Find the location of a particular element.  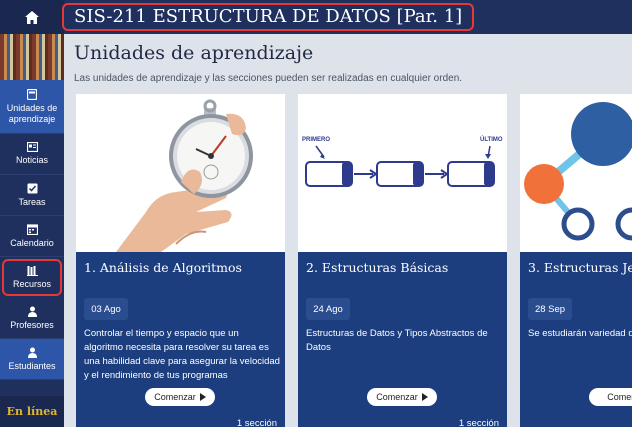

sidebar-item-label: Estudiantes is located at coordinates (32, 365).